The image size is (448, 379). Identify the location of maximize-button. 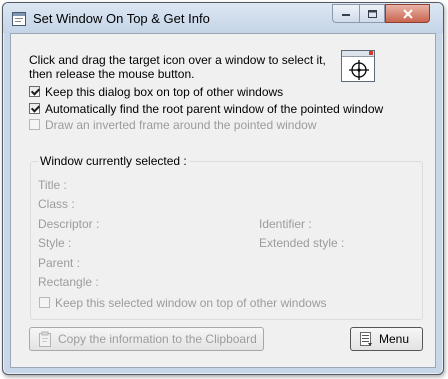
(372, 13).